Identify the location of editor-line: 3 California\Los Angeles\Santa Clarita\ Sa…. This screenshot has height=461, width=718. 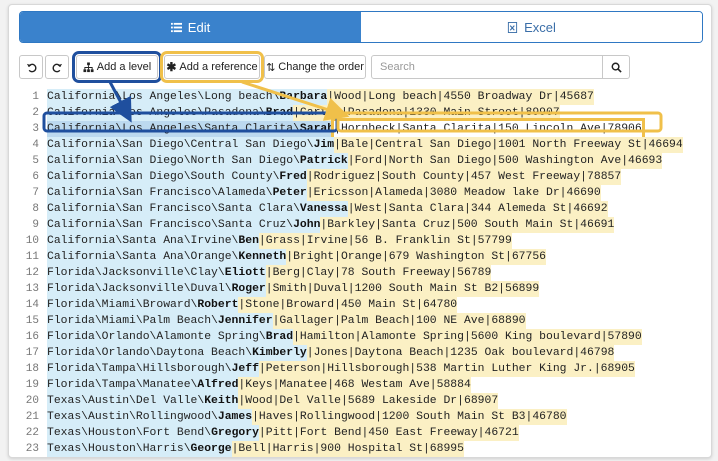
(332, 129).